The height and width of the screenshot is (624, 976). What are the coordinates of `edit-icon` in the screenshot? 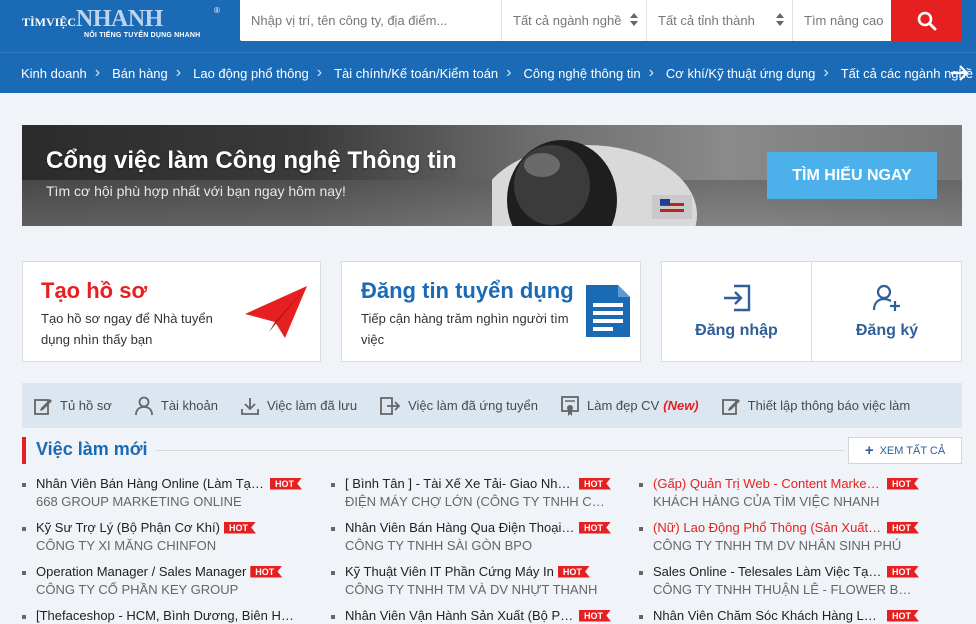 It's located at (730, 406).